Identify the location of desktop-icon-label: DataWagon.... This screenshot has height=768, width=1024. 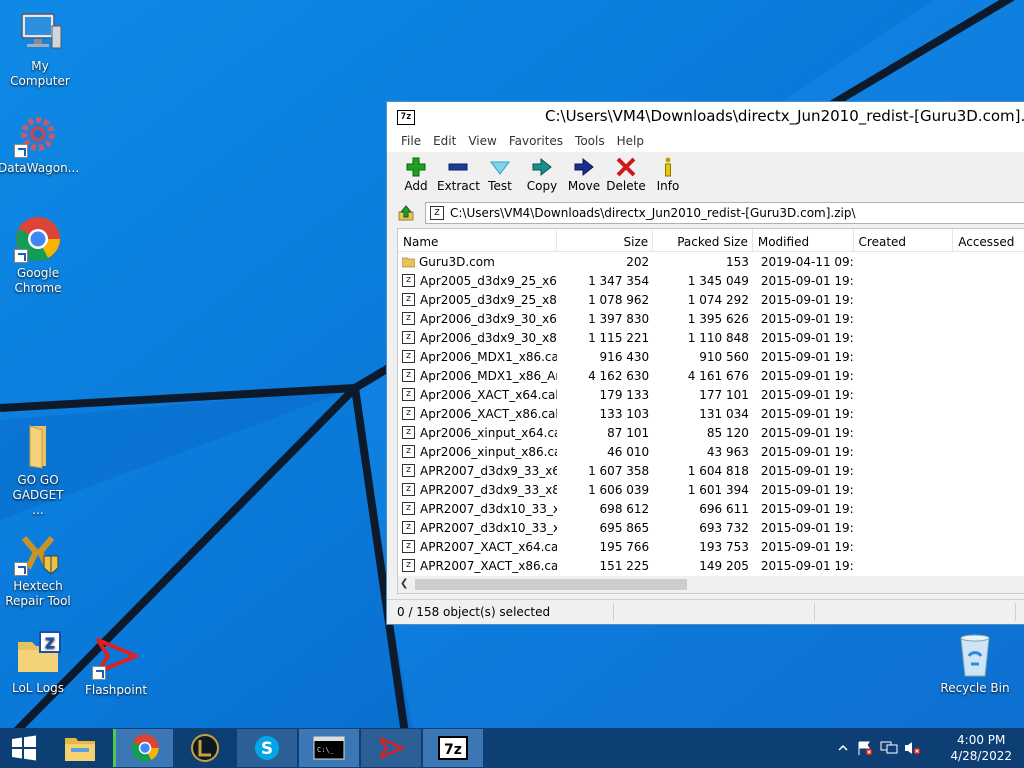
(40, 168).